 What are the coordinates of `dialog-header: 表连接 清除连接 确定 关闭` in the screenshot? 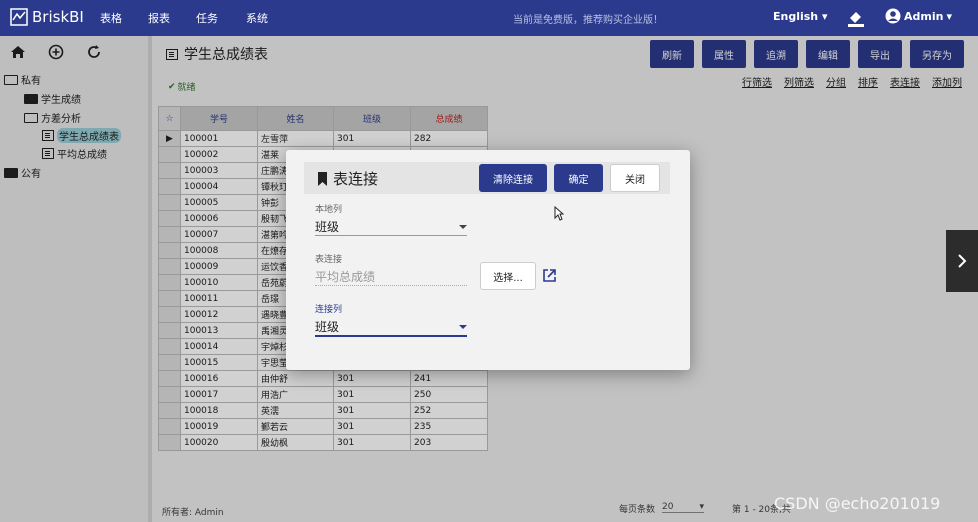 It's located at (487, 178).